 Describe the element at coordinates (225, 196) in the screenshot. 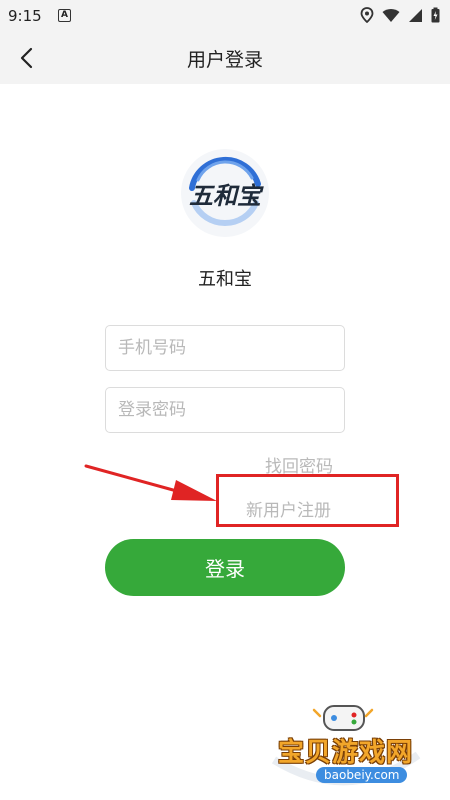

I see `logo-text: 五和宝` at that location.